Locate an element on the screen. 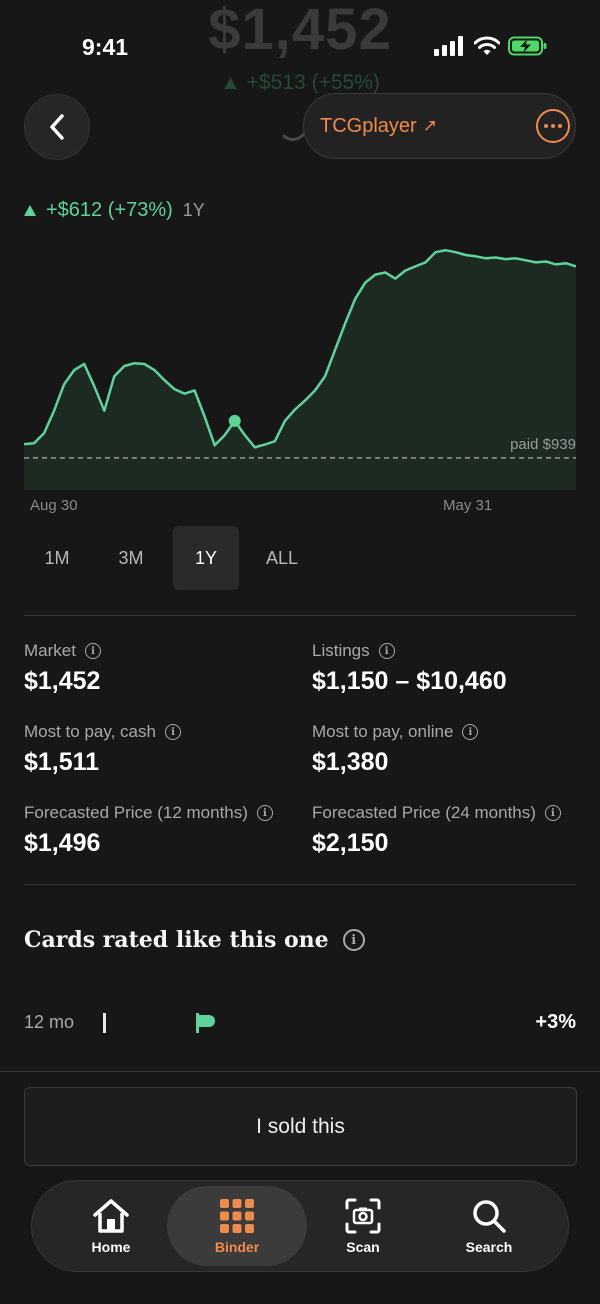 The height and width of the screenshot is (1304, 600). price-change-row: +$612 (+73%) 1Y is located at coordinates (114, 210).